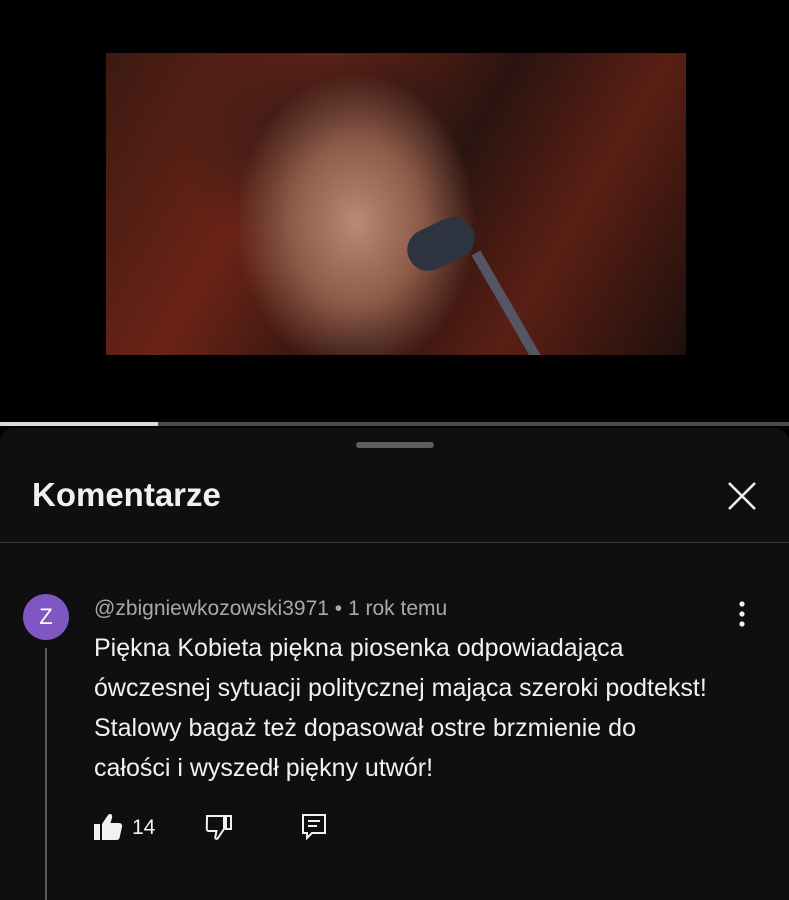  I want to click on like-icon, so click(108, 827).